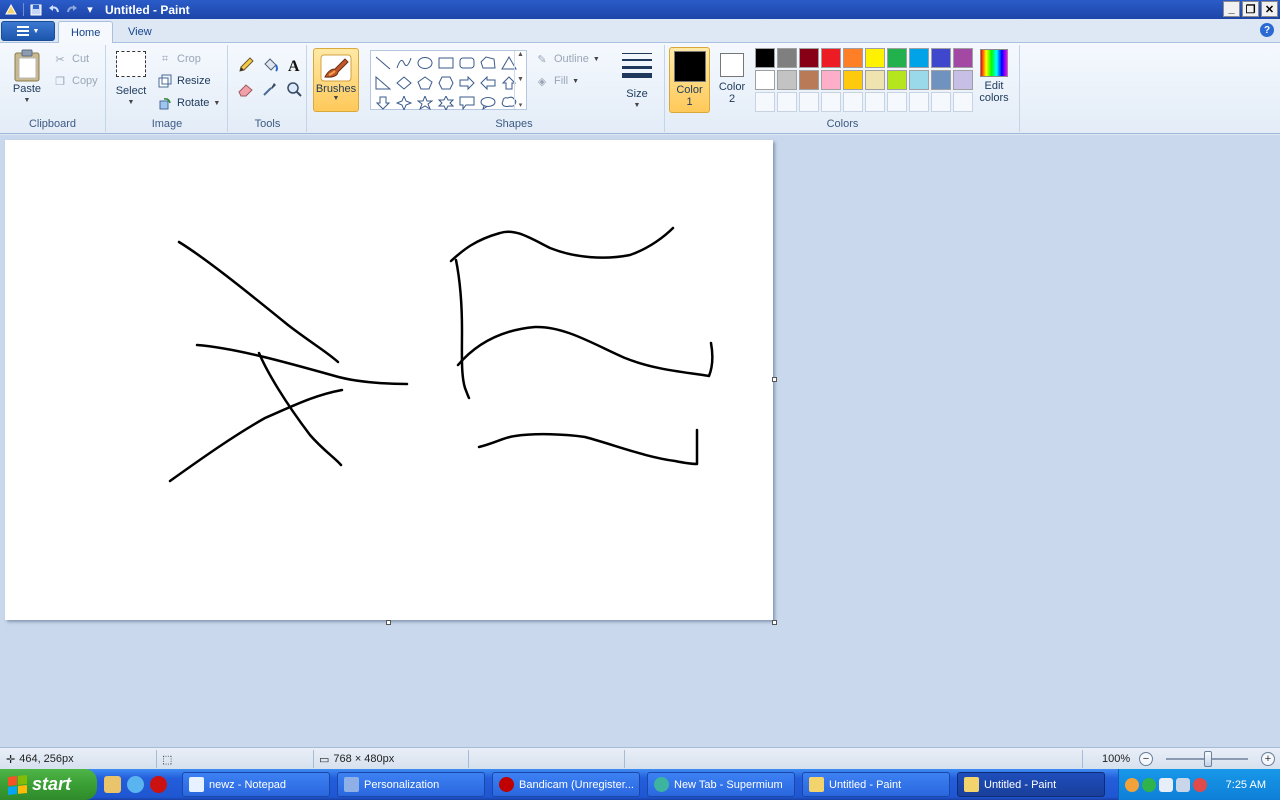 The width and height of the screenshot is (1280, 800). Describe the element at coordinates (521, 105) in the screenshot. I see `more-shapes-icon: ▾` at that location.